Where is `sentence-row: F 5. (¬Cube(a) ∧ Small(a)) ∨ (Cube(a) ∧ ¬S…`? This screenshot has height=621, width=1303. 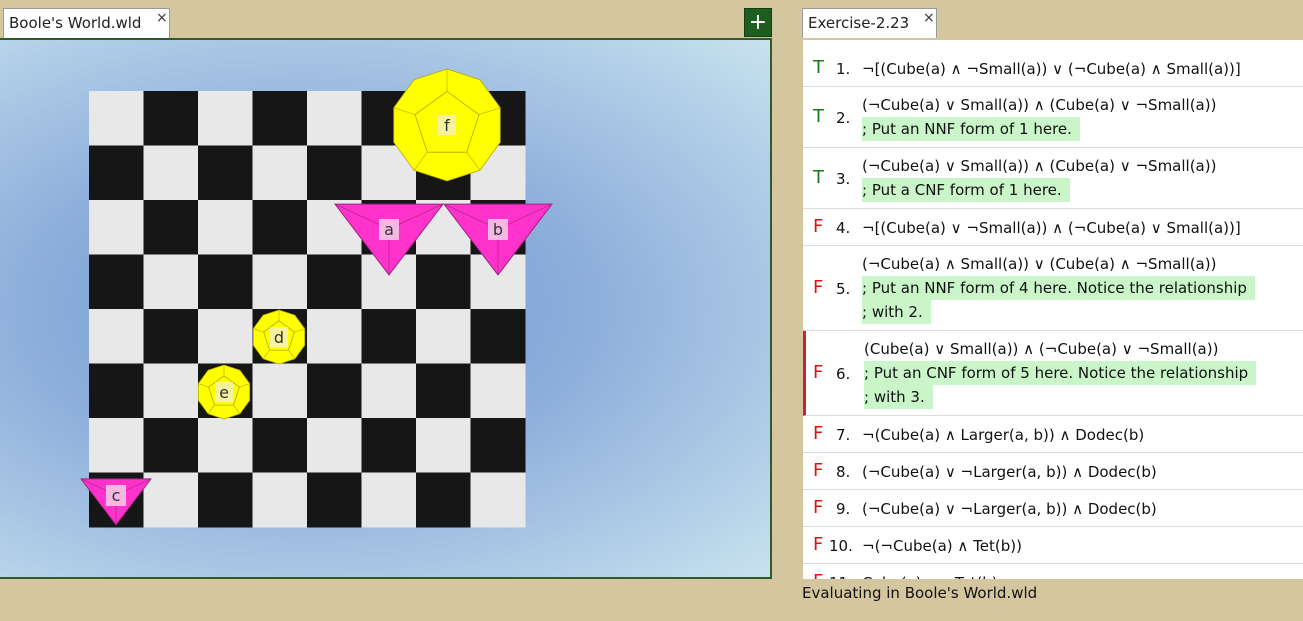
sentence-row: F 5. (¬Cube(a) ∧ Small(a)) ∨ (Cube(a) ∧ ¬S… is located at coordinates (1053, 288).